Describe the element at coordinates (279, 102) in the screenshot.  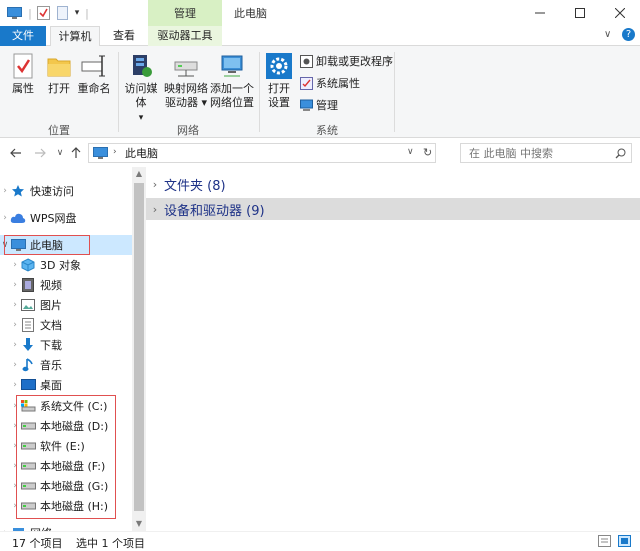
I see `open-settings-label-2: 设置` at that location.